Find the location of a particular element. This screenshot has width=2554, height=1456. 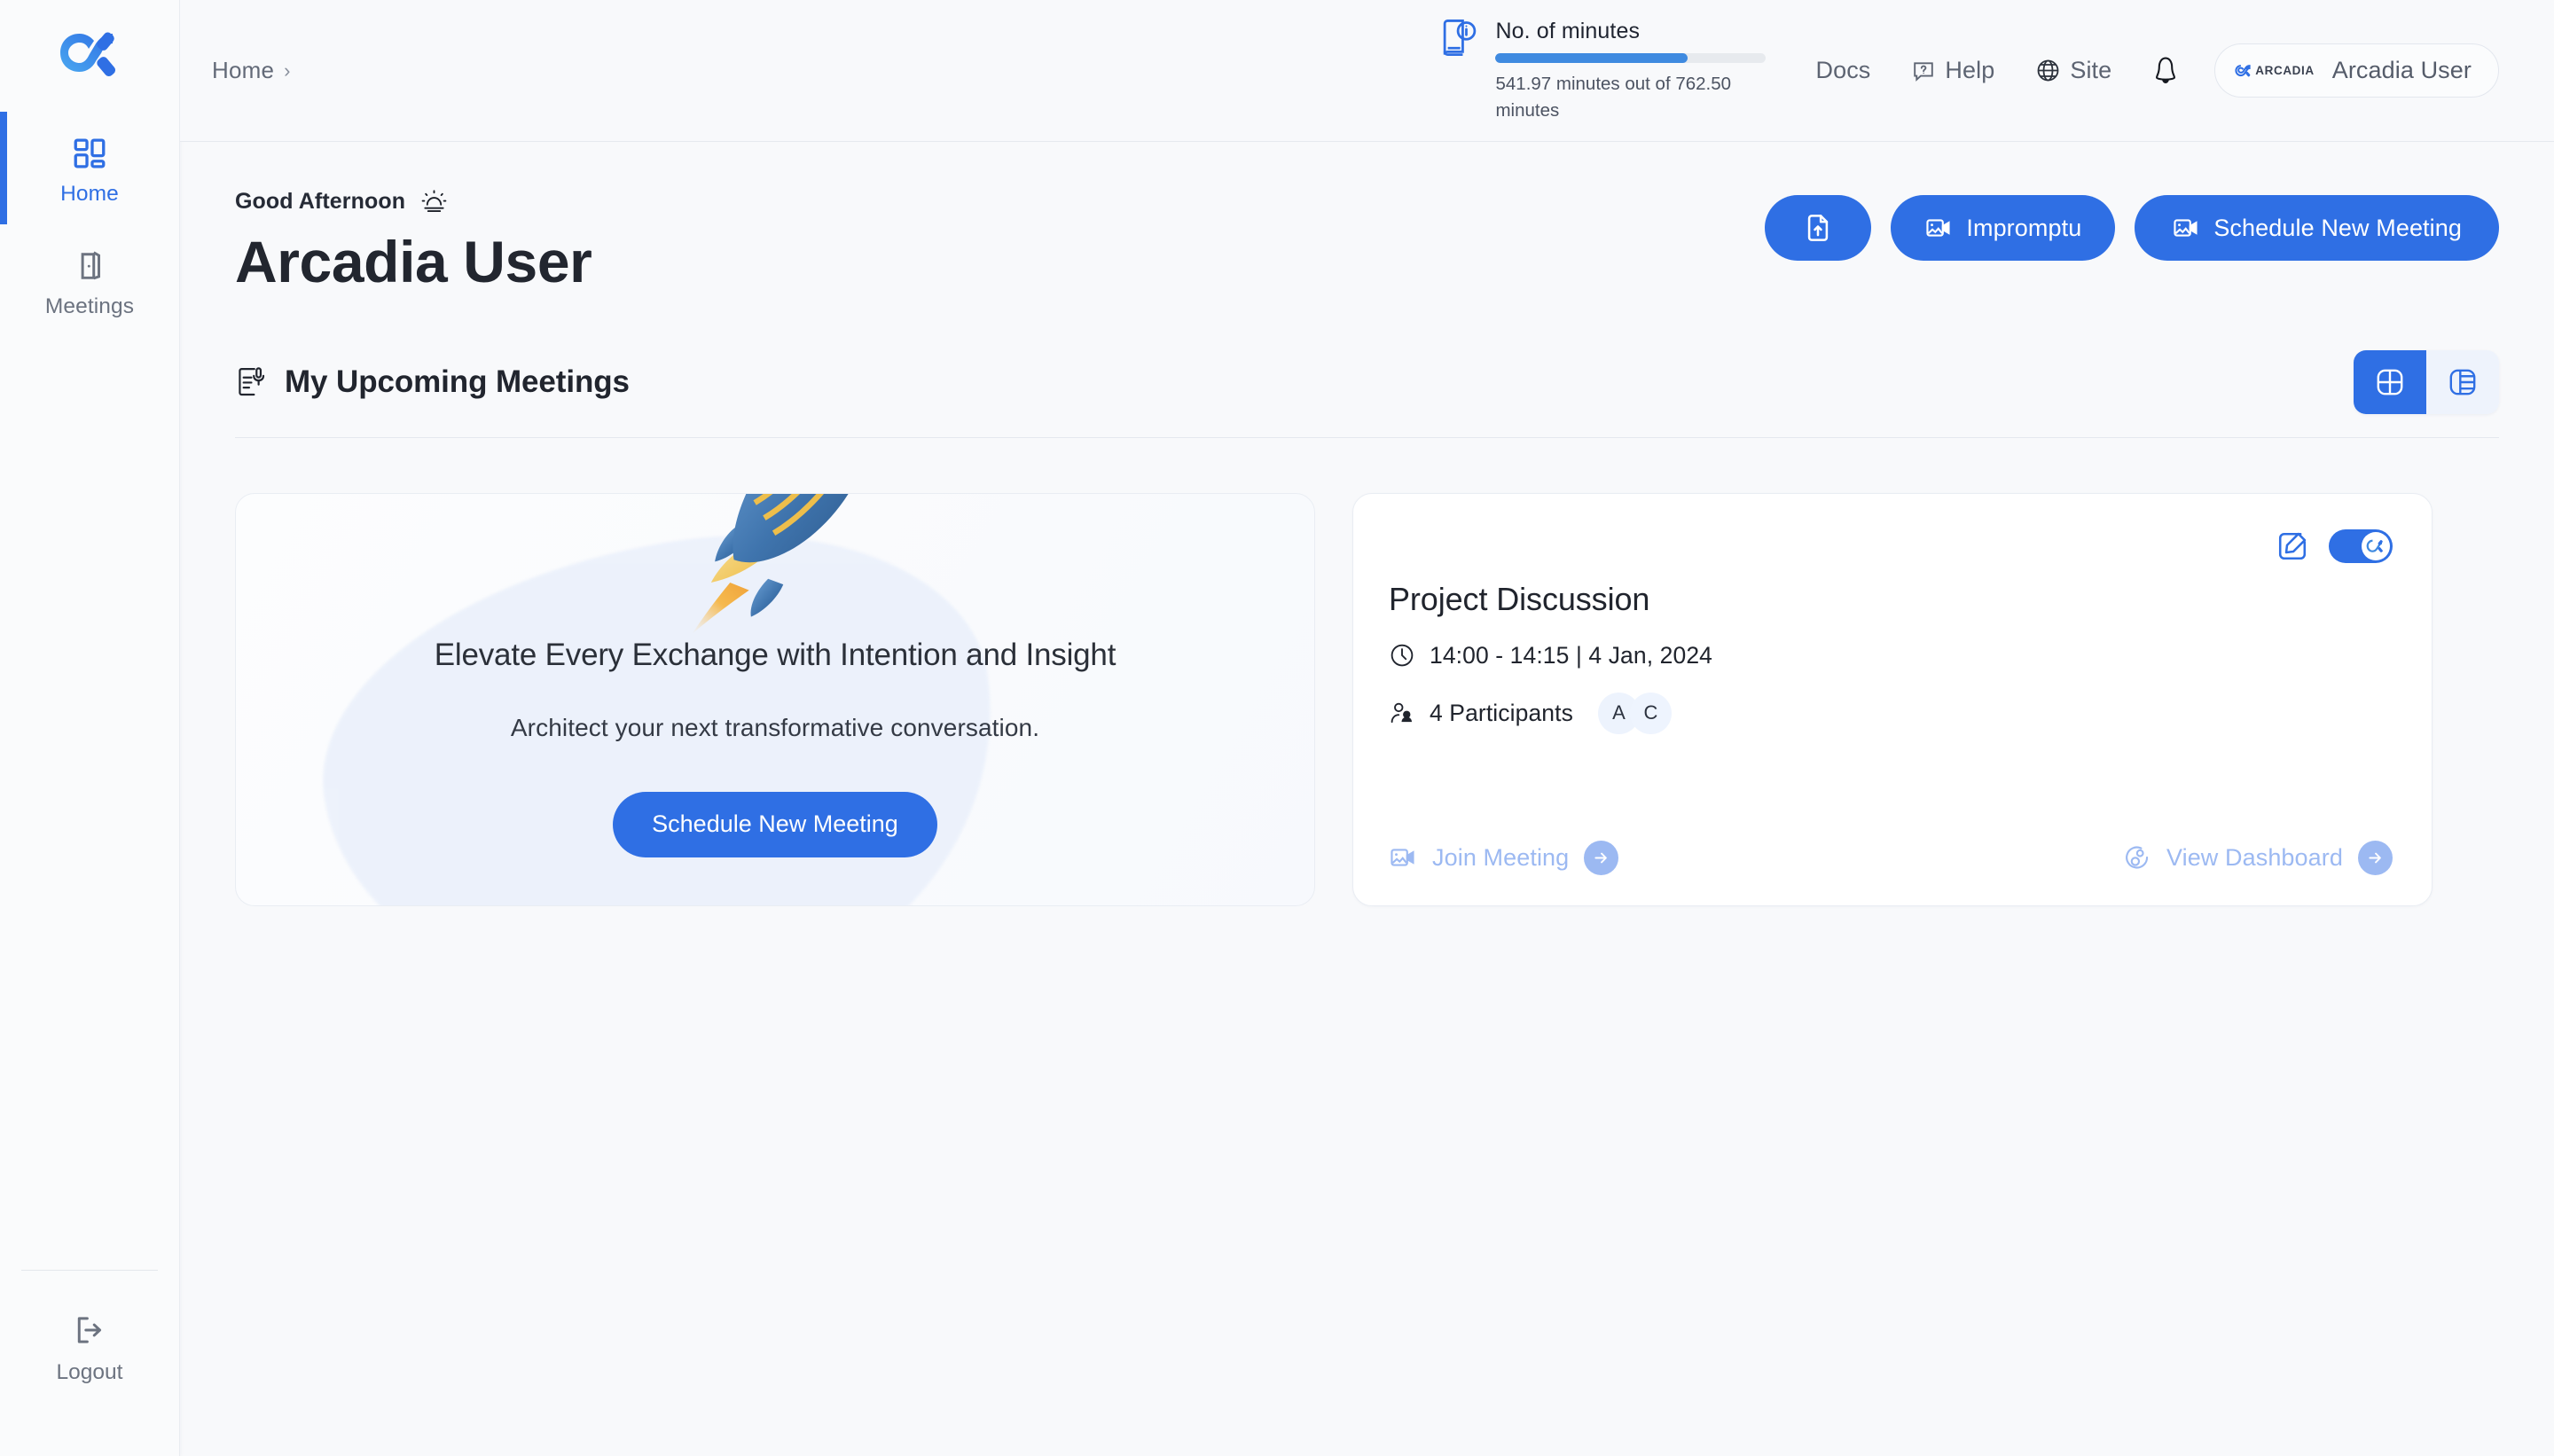

edit-meeting-button is located at coordinates (2292, 546).